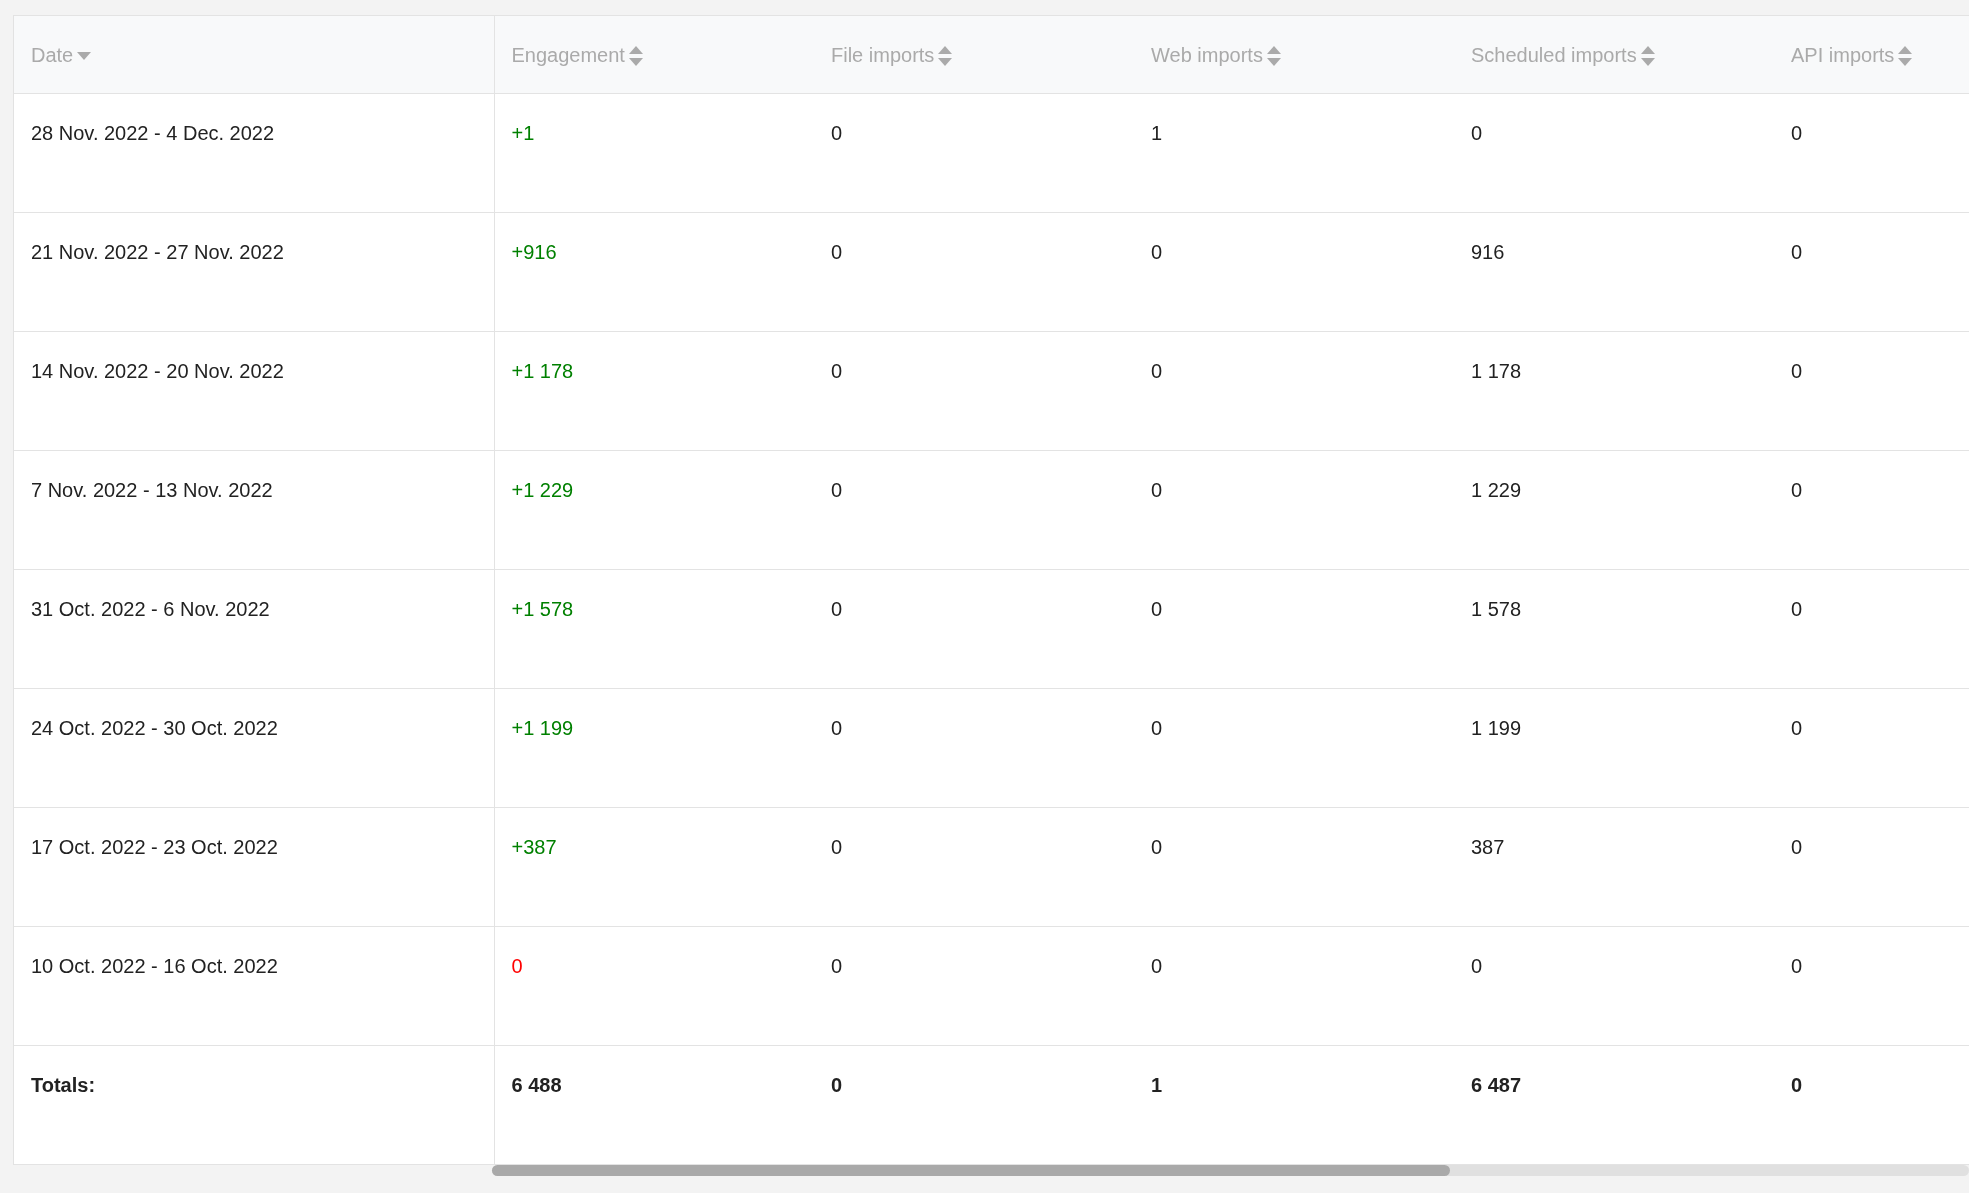 The image size is (1969, 1193). Describe the element at coordinates (157, 371) in the screenshot. I see `date-cell: 14 Nov. 2022 - 20 Nov. 2022` at that location.